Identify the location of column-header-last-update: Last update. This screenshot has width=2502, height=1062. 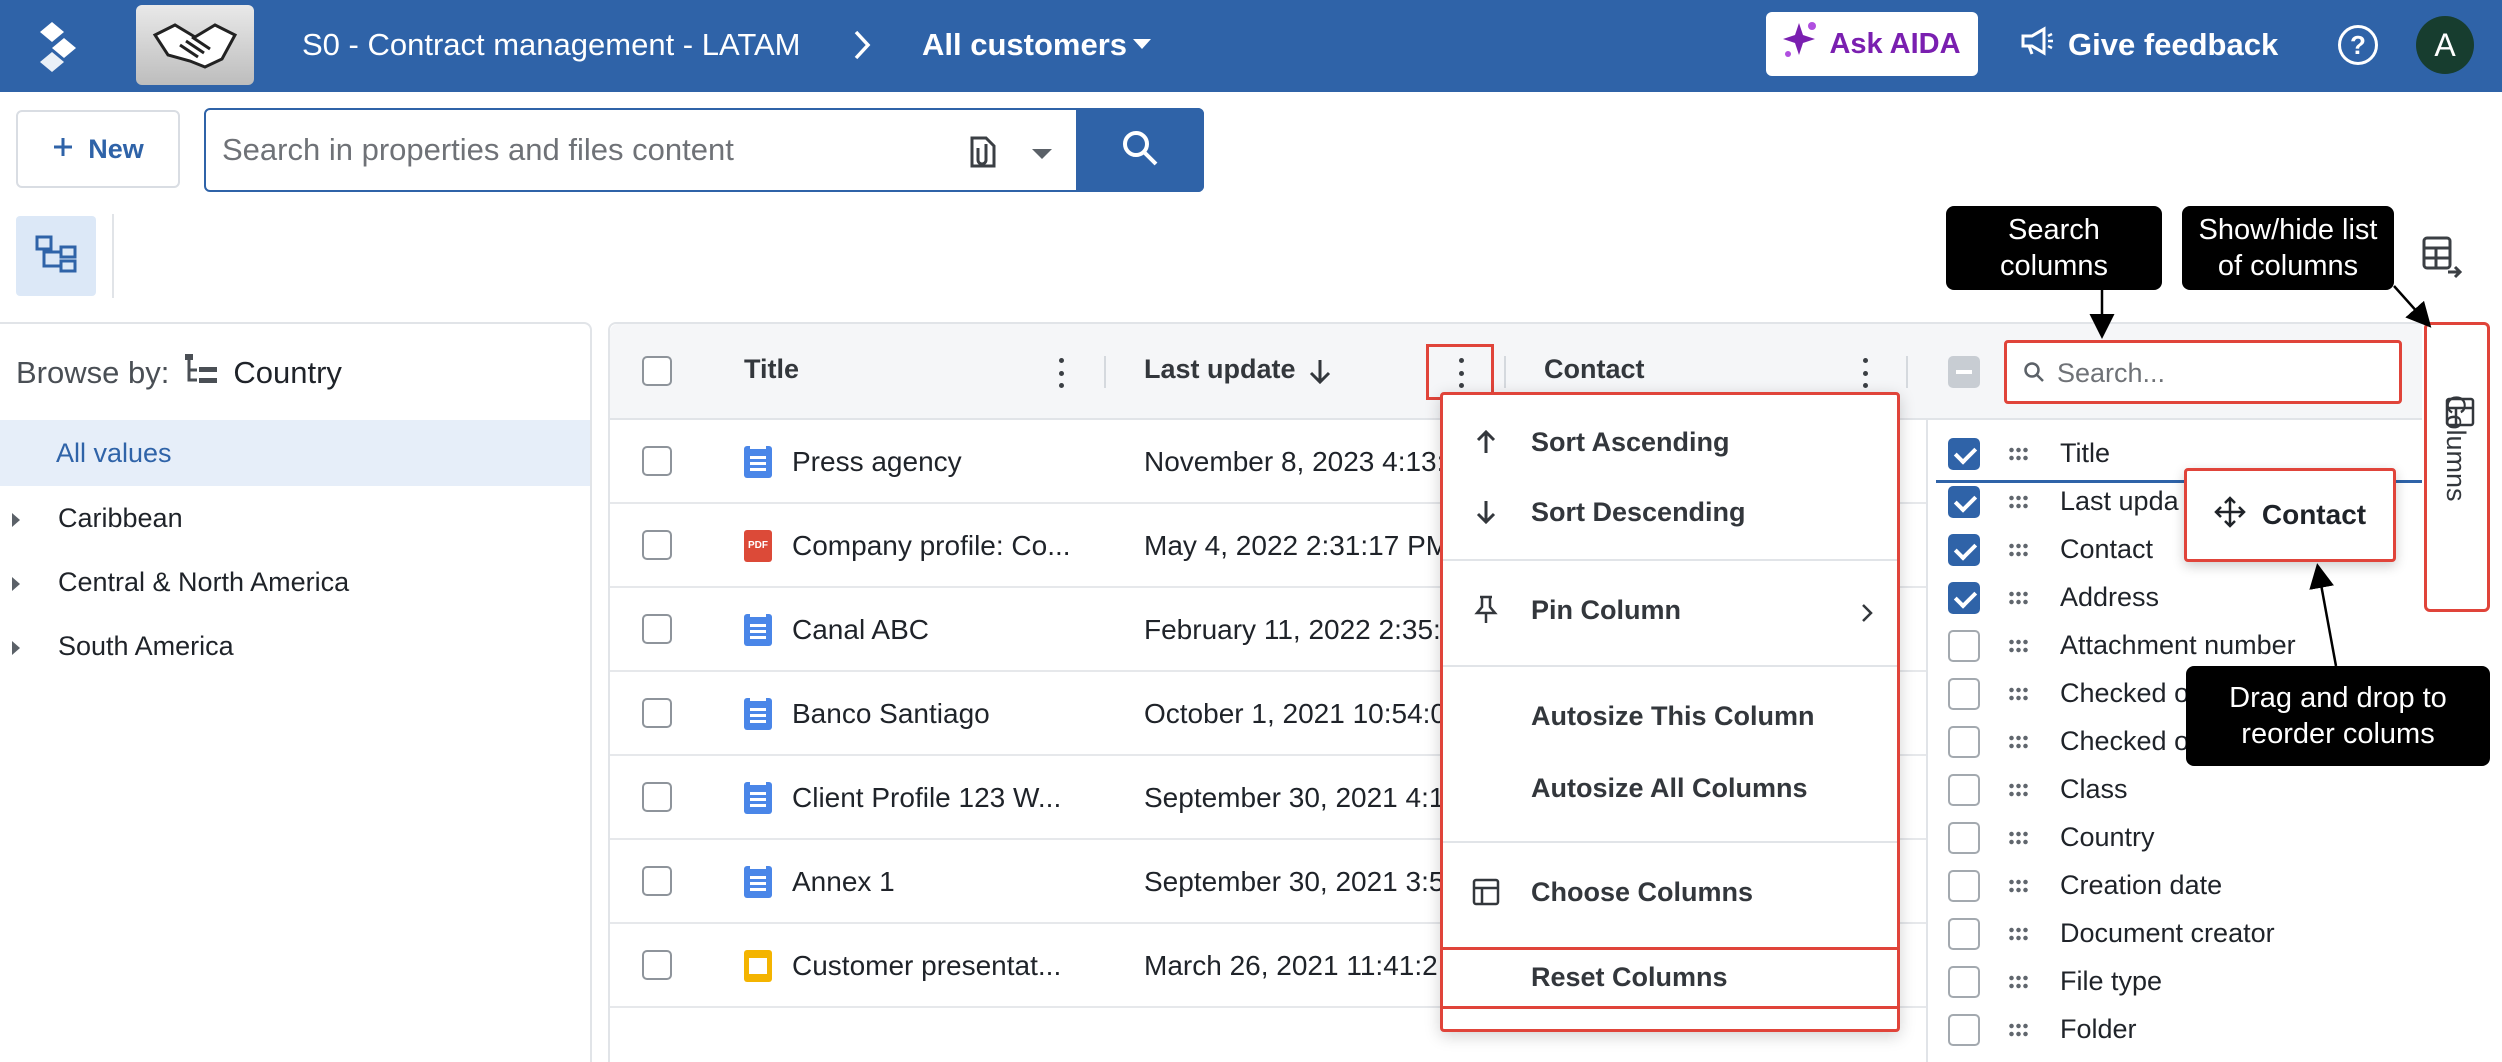
(1220, 369).